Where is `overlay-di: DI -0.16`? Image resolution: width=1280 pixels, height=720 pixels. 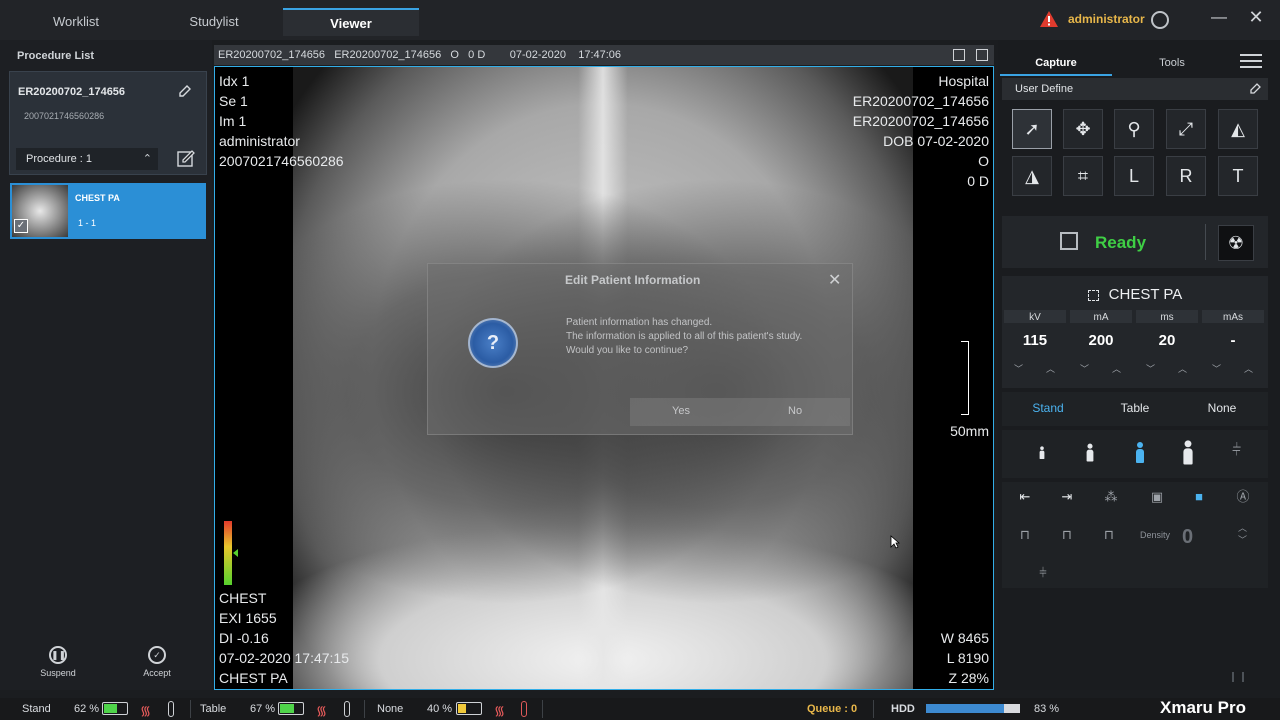 overlay-di: DI -0.16 is located at coordinates (244, 638).